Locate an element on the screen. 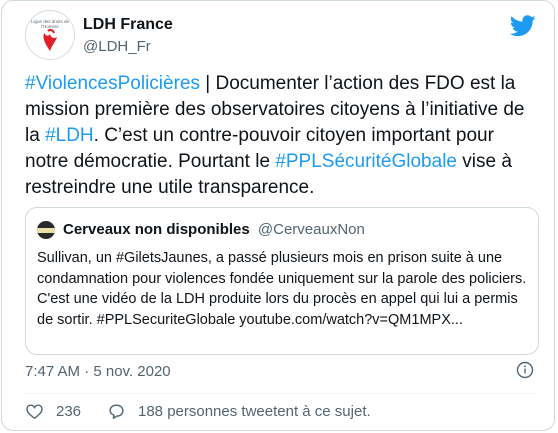 This screenshot has width=558, height=433. author-block: LDH France @LDH_Fr is located at coordinates (128, 36).